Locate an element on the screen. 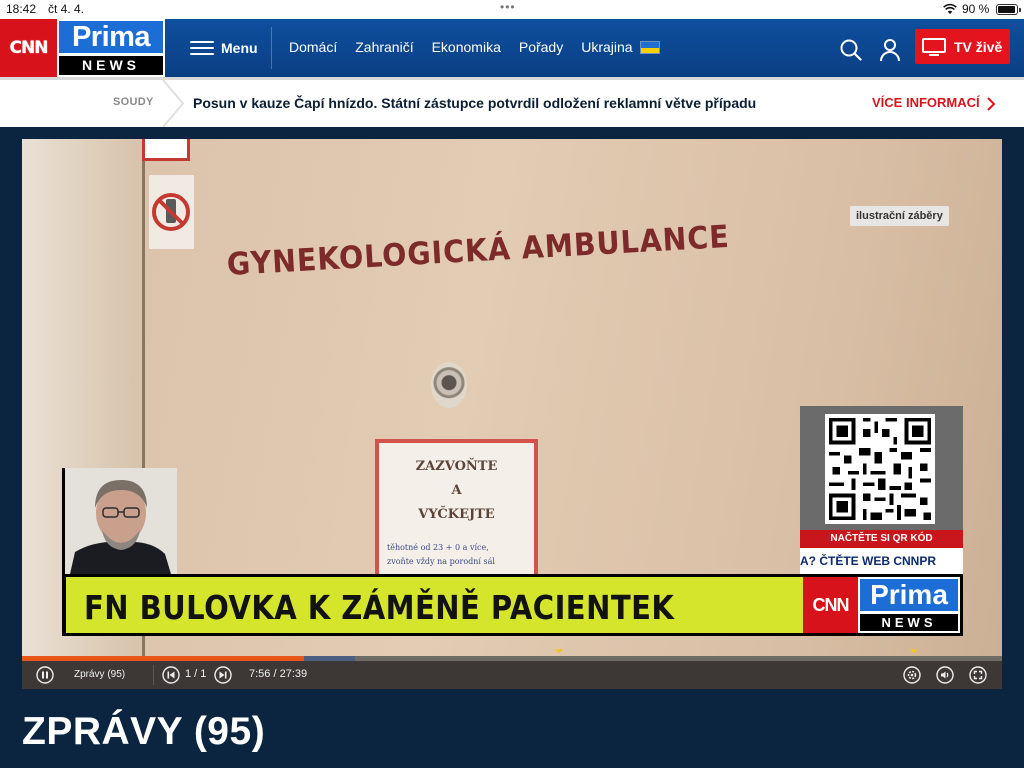 The height and width of the screenshot is (768, 1024). speaker-avatar is located at coordinates (121, 521).